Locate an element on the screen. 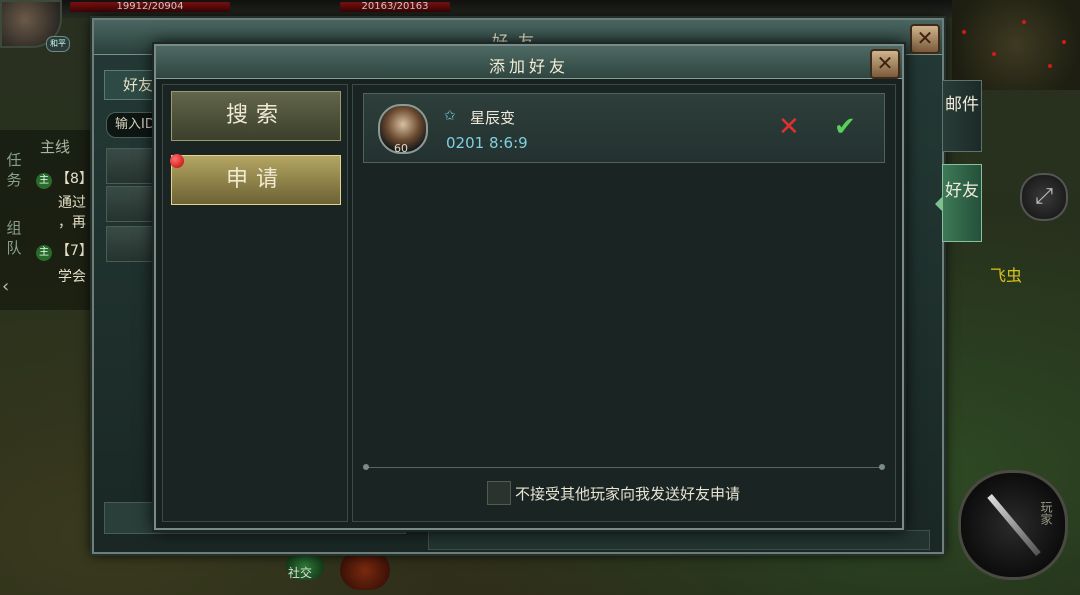 This screenshot has width=1080, height=595. minimap is located at coordinates (1016, 45).